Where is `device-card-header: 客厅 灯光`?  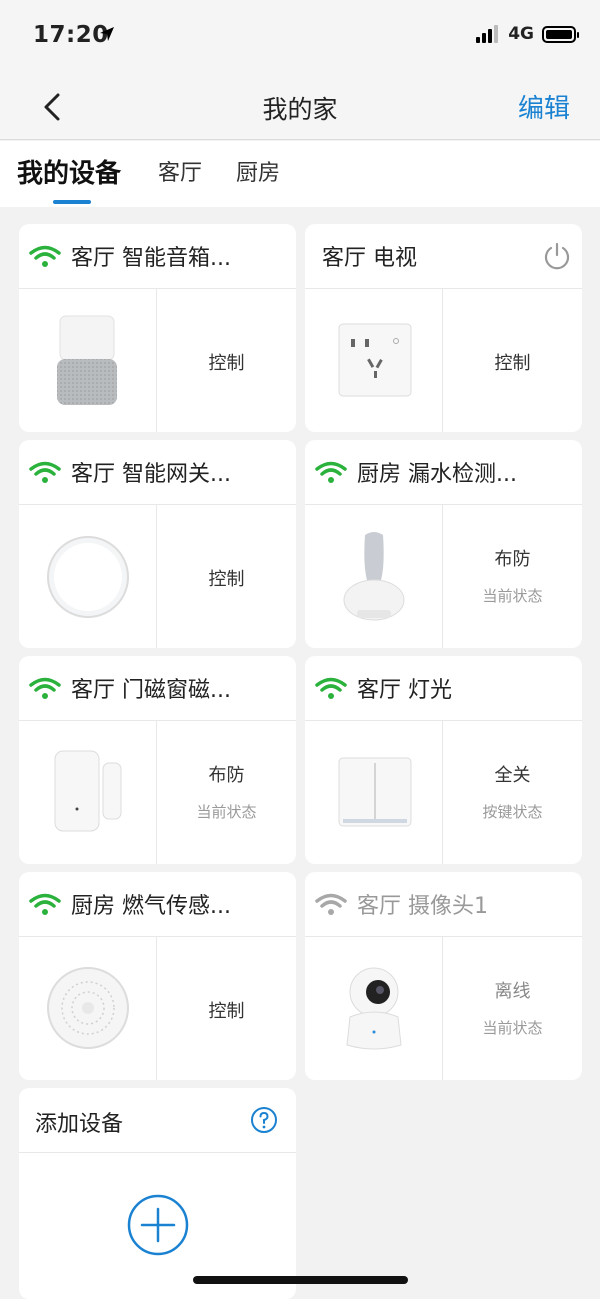
device-card-header: 客厅 灯光 is located at coordinates (443, 688).